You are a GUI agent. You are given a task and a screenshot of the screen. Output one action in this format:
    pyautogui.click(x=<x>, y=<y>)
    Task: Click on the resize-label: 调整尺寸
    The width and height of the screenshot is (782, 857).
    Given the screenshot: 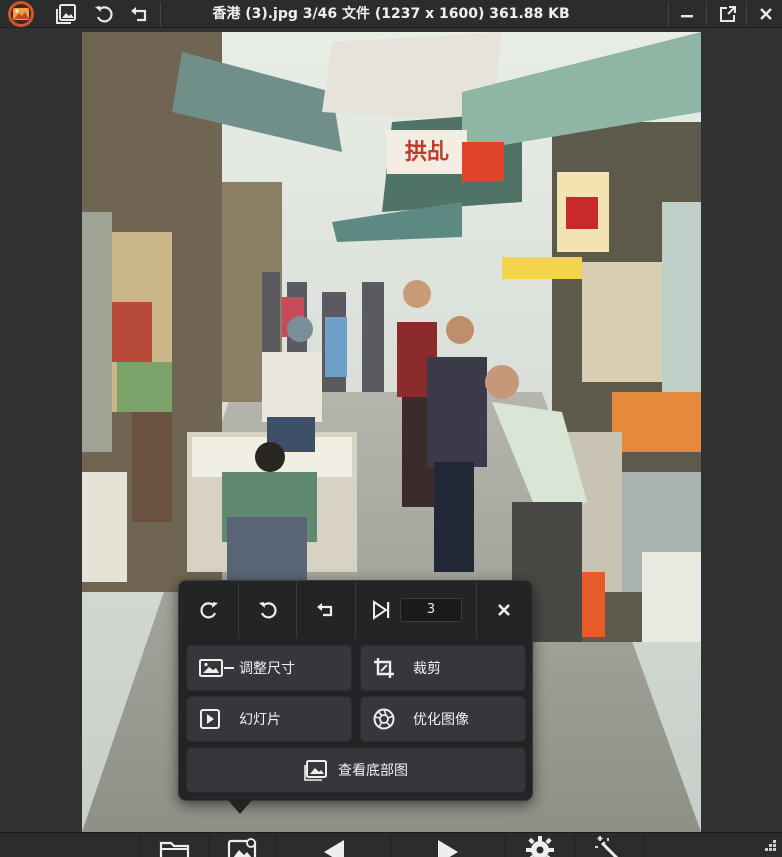 What is the action you would take?
    pyautogui.click(x=267, y=669)
    